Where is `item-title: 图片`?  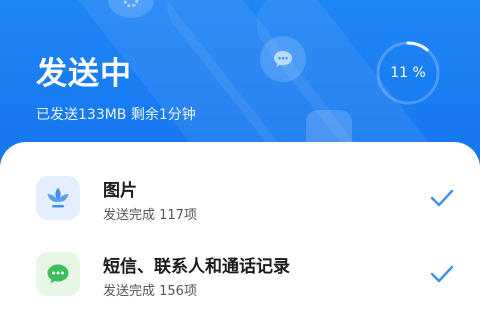
item-title: 图片 is located at coordinates (120, 191).